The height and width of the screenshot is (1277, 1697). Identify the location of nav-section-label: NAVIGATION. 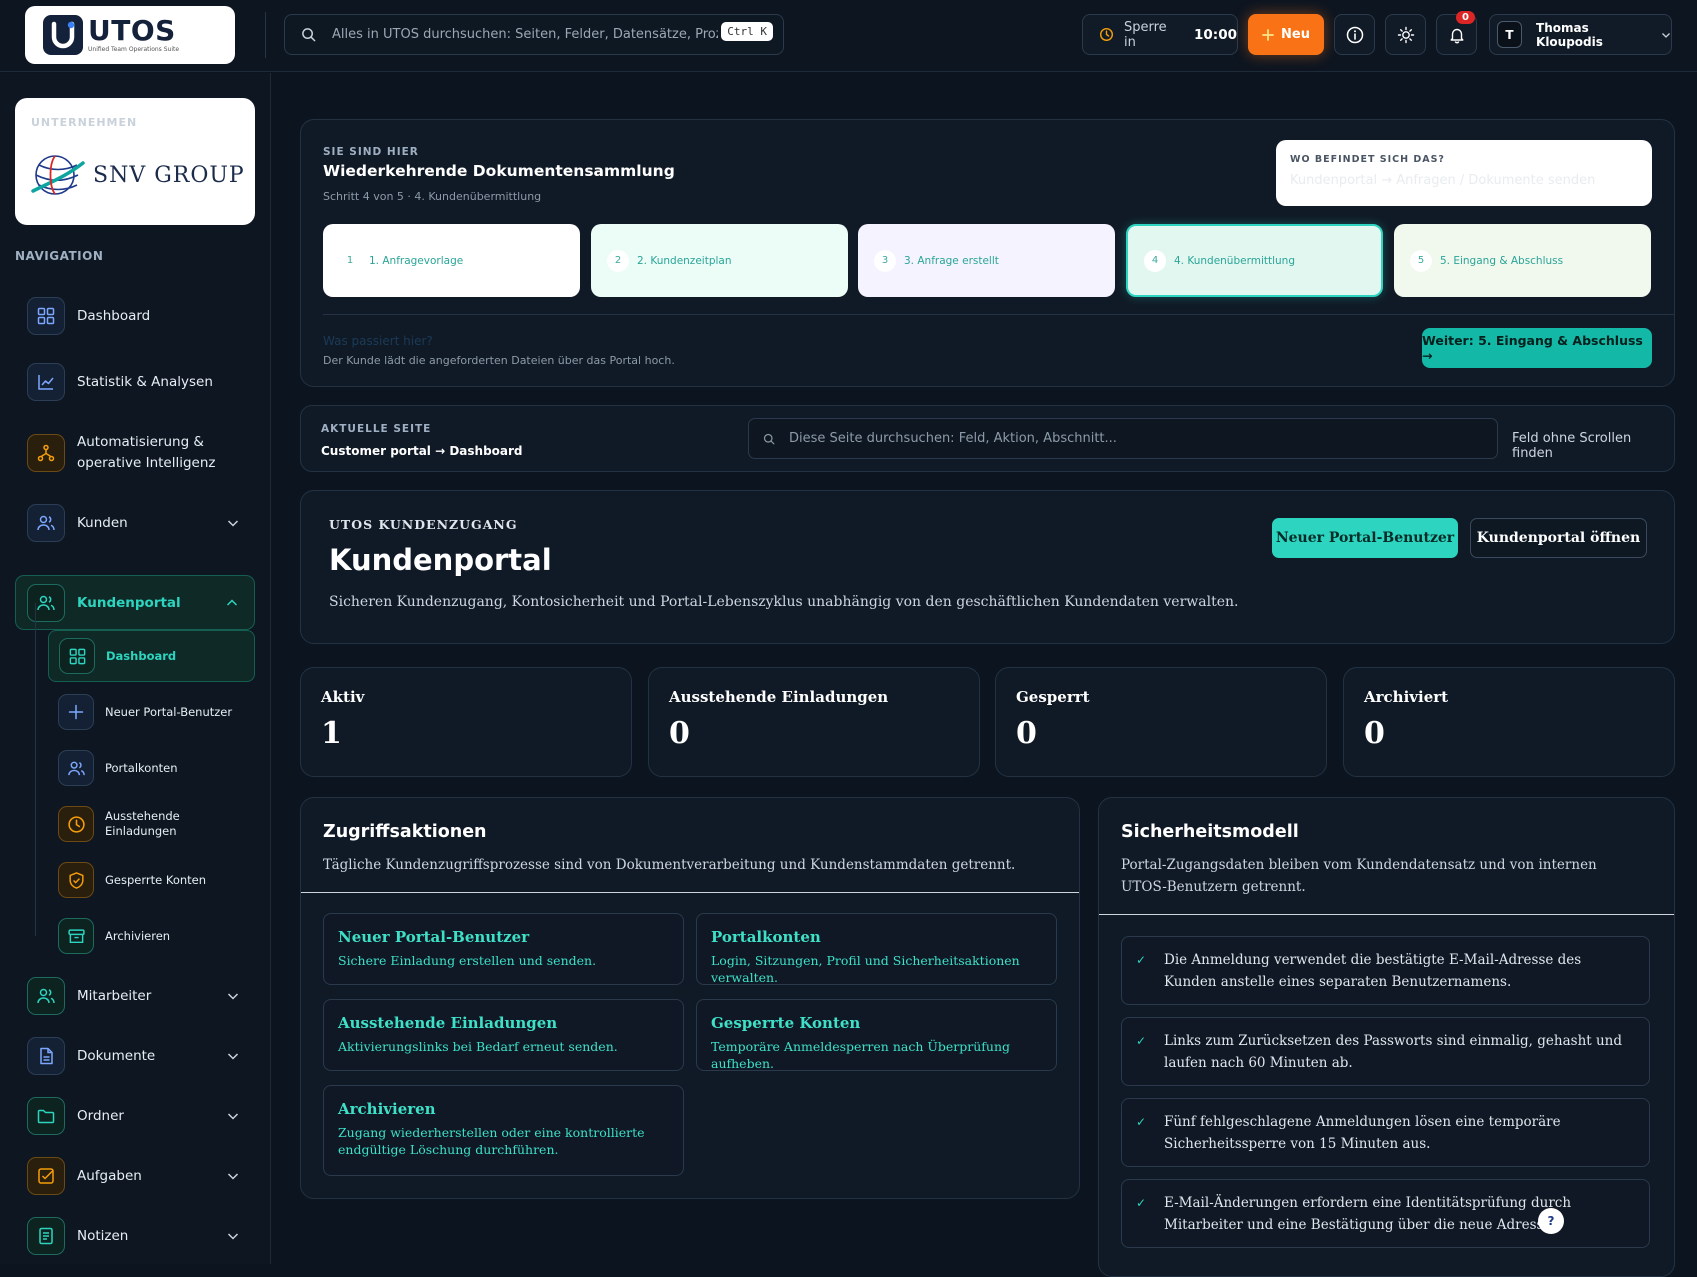
(59, 256).